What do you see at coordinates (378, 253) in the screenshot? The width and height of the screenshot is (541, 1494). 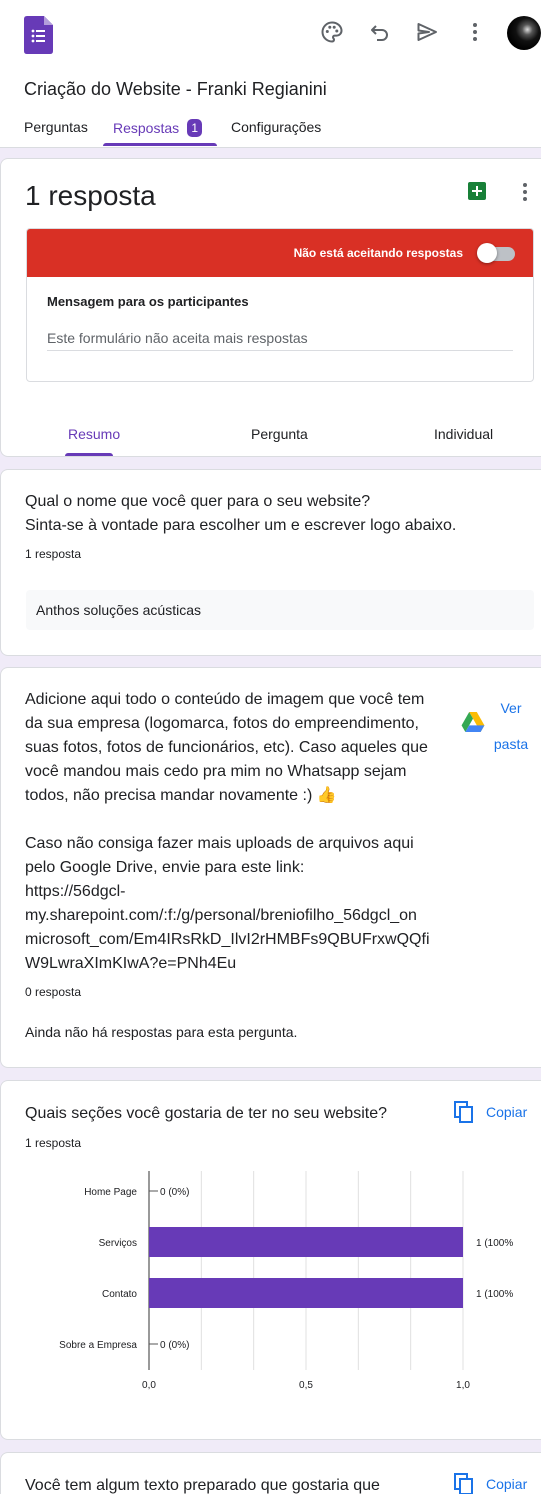 I see `accepting-responses-label: Não está aceitando respostas` at bounding box center [378, 253].